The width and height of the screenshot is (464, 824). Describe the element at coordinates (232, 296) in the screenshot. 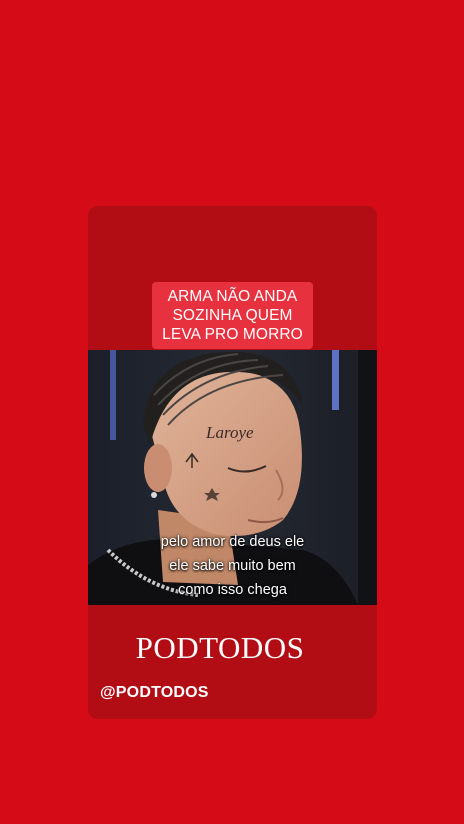

I see `headline-line-1: ARMA NÃO ANDA` at that location.